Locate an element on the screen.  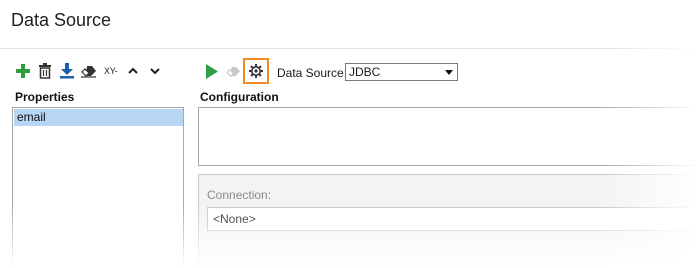
settings-icon is located at coordinates (256, 71).